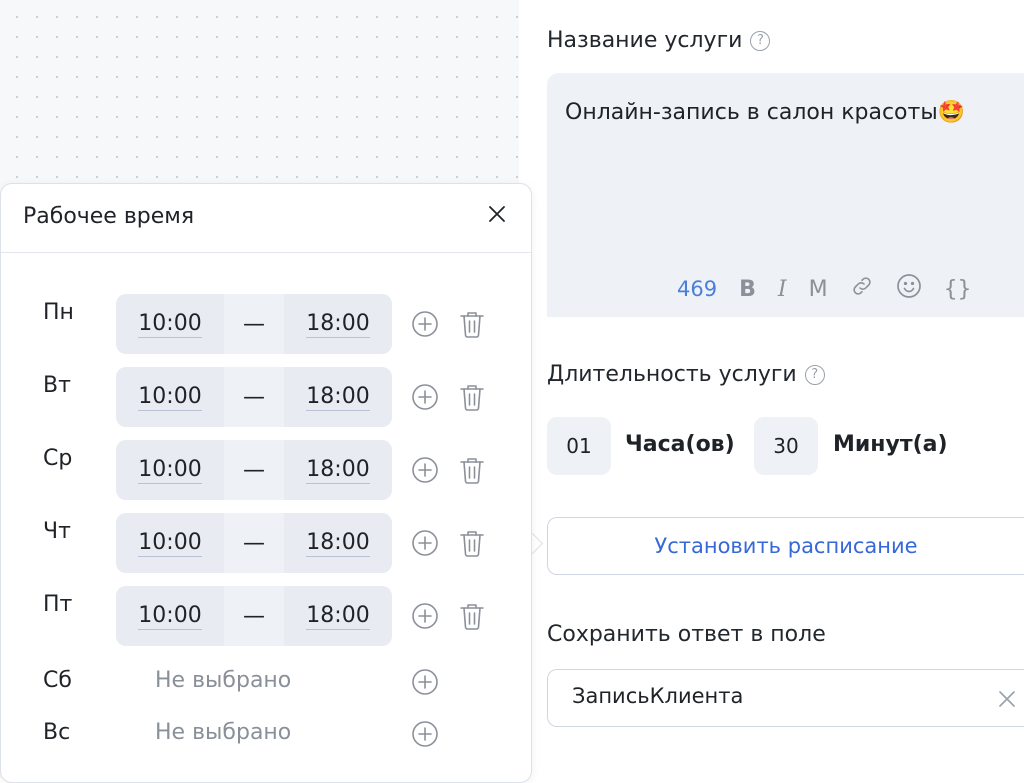 This screenshot has height=783, width=1024. Describe the element at coordinates (57, 385) in the screenshot. I see `day-label: Вт` at that location.